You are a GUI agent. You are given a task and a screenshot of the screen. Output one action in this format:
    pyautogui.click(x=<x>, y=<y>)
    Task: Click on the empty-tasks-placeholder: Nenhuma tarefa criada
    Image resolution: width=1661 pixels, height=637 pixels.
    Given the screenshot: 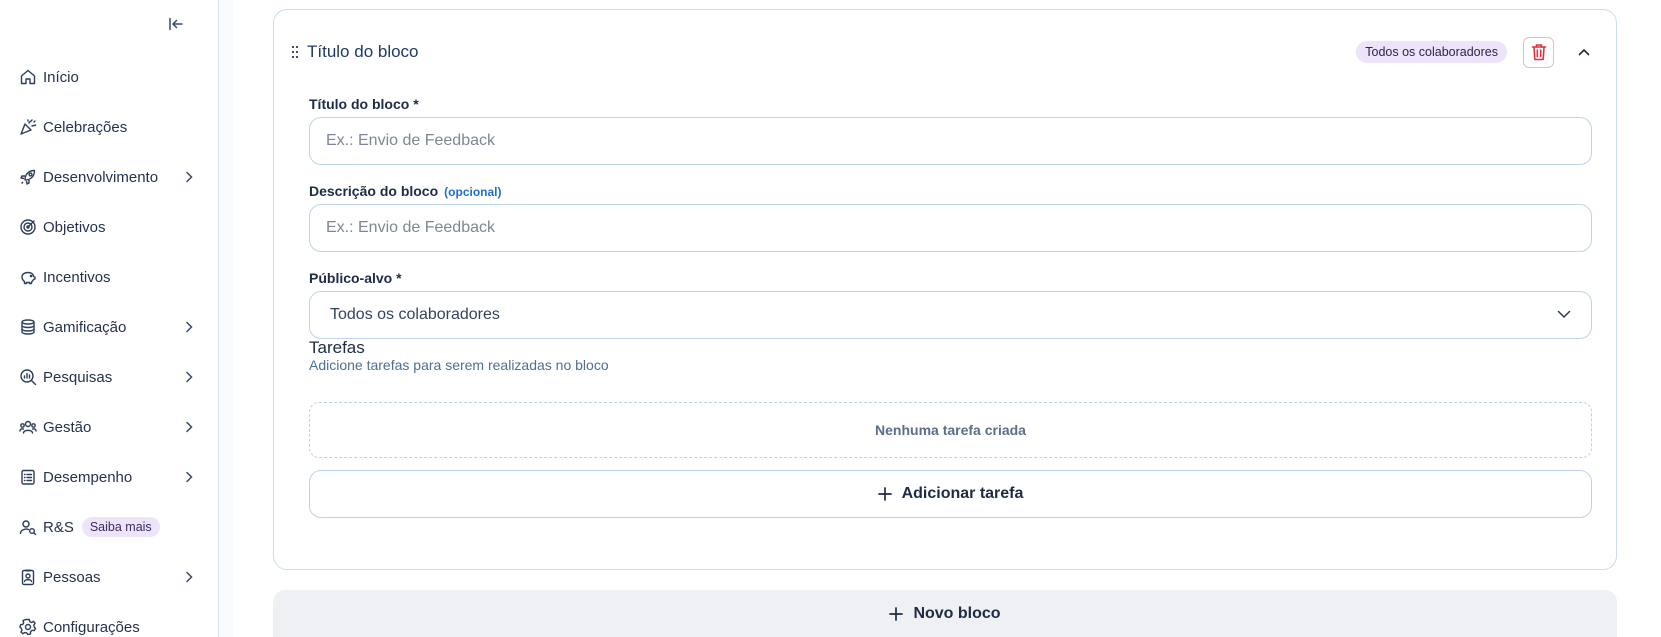 What is the action you would take?
    pyautogui.click(x=950, y=430)
    